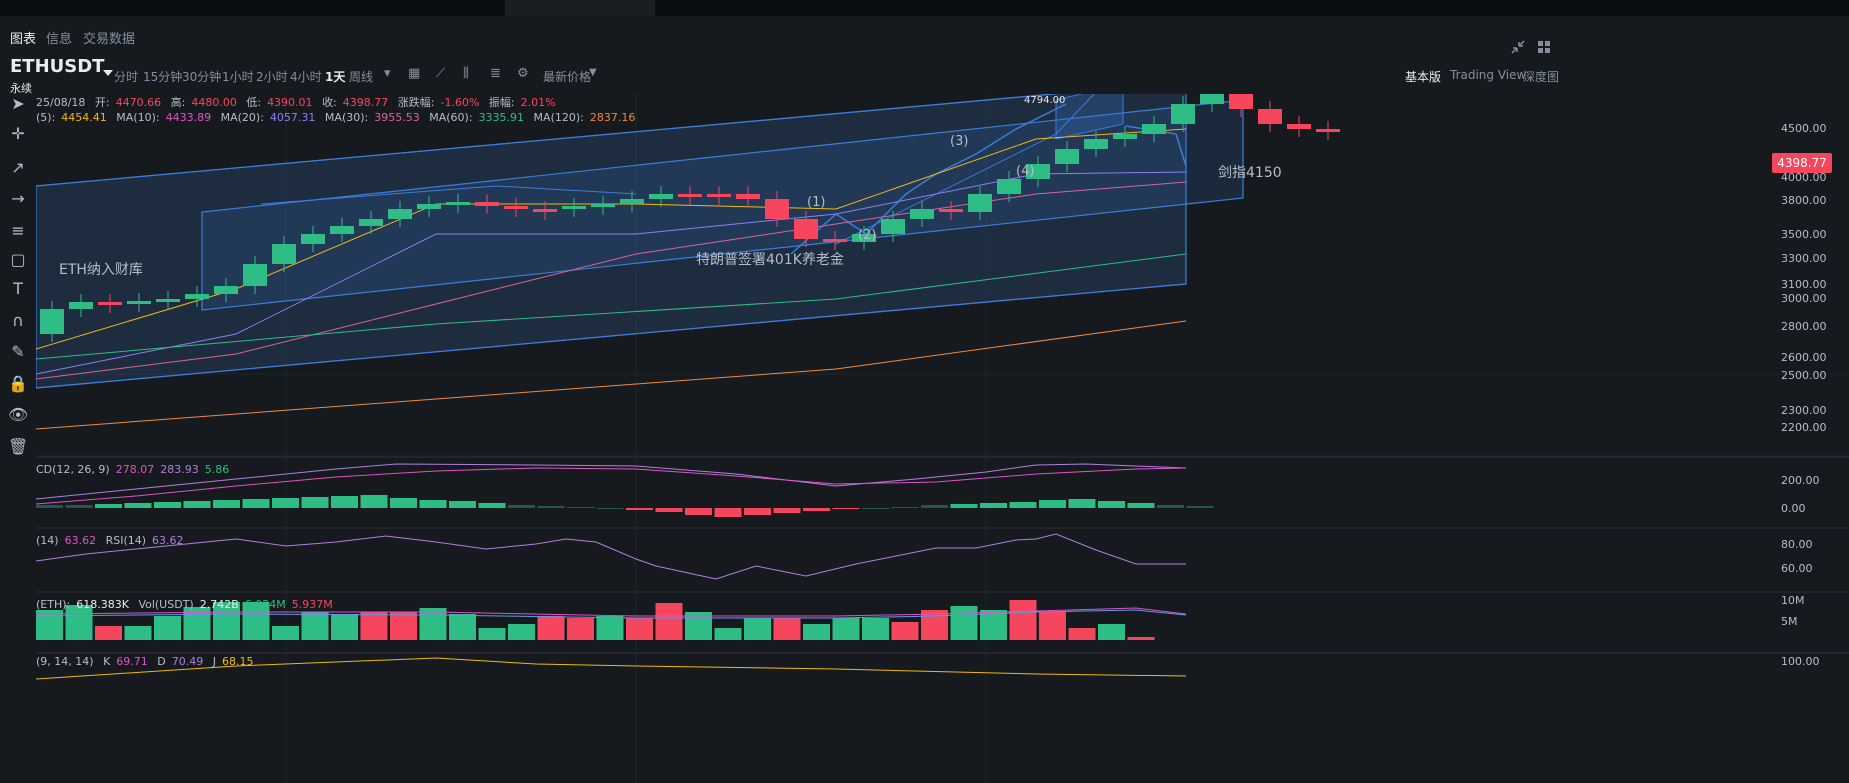  Describe the element at coordinates (460, 102) in the screenshot. I see `ohlc-change: -1.60%` at that location.